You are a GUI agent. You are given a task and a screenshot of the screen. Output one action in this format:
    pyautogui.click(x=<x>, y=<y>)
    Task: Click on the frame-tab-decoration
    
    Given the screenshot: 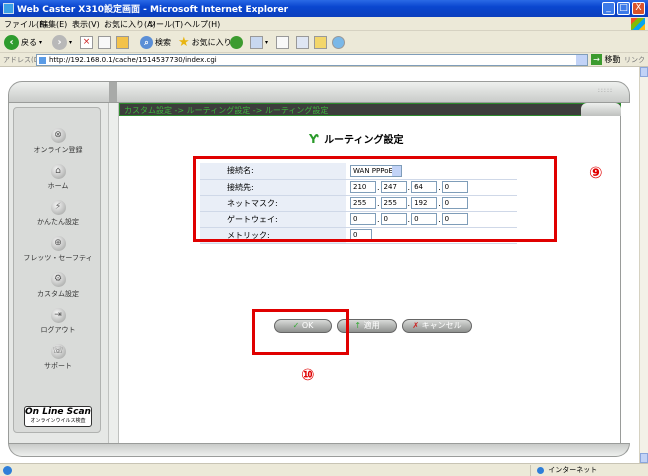 What is the action you would take?
    pyautogui.click(x=601, y=109)
    